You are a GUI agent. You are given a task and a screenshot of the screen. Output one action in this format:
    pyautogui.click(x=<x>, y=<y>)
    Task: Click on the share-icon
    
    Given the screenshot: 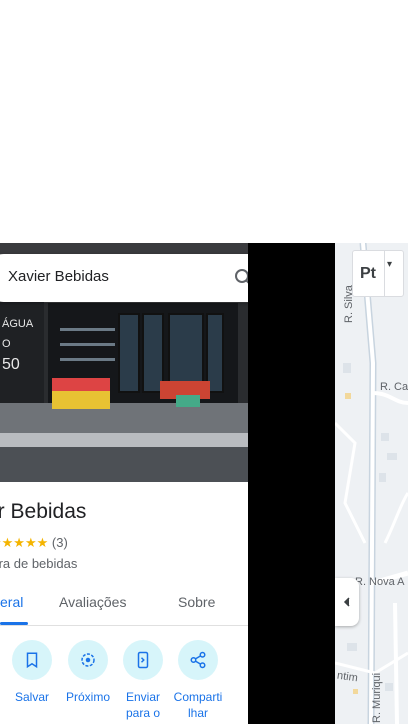 What is the action you would take?
    pyautogui.click(x=198, y=660)
    